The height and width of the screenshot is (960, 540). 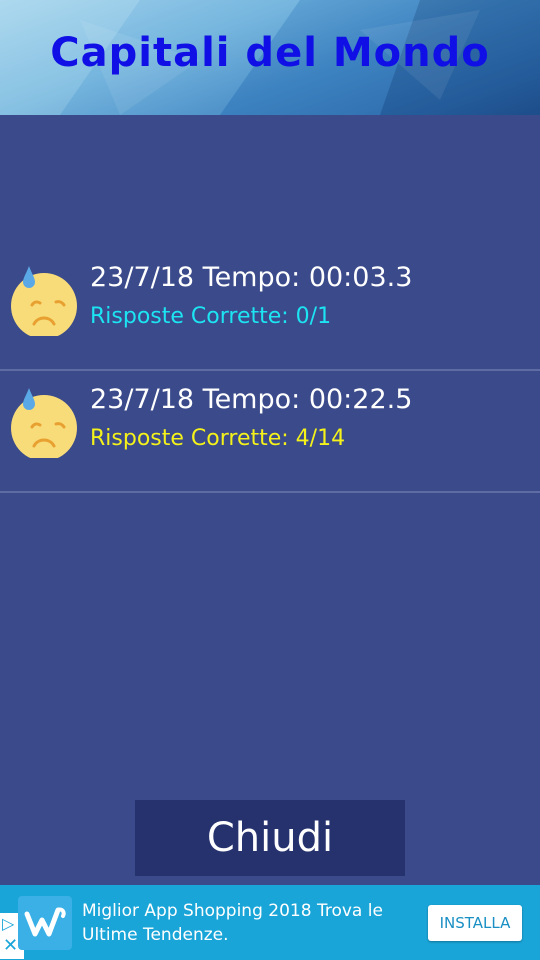 I want to click on wish-logo-icon, so click(x=45, y=923).